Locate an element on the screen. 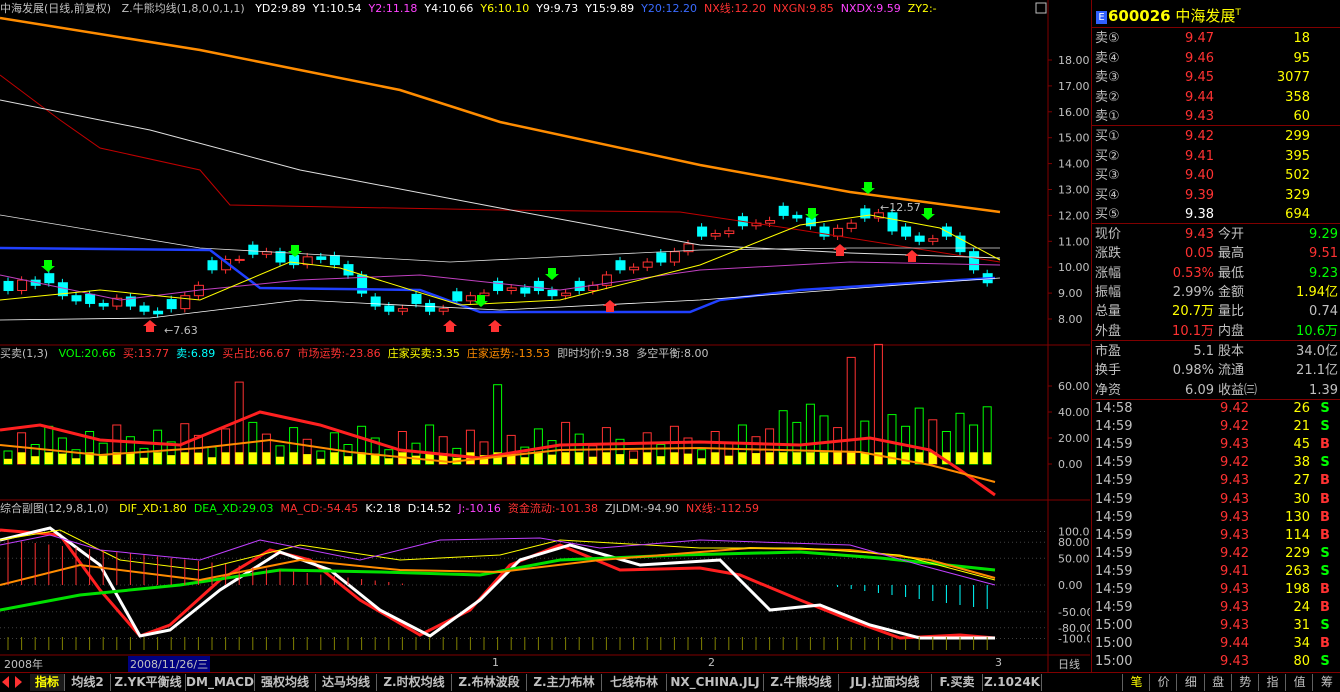 The image size is (1340, 692). order-volume: 95 is located at coordinates (1301, 58).